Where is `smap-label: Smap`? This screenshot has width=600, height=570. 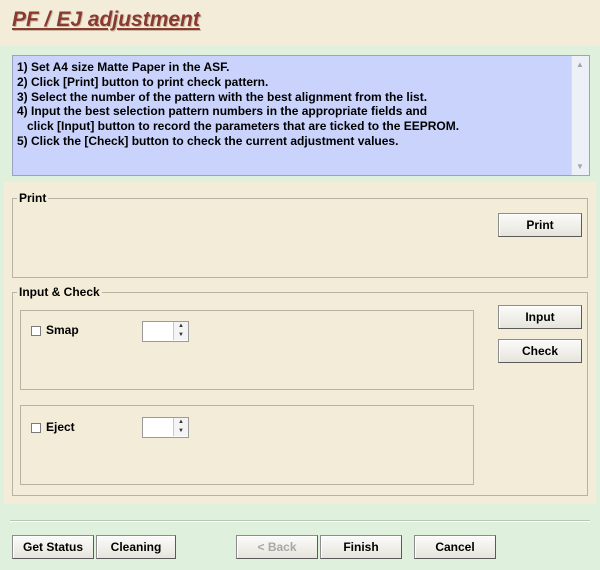 smap-label: Smap is located at coordinates (62, 330).